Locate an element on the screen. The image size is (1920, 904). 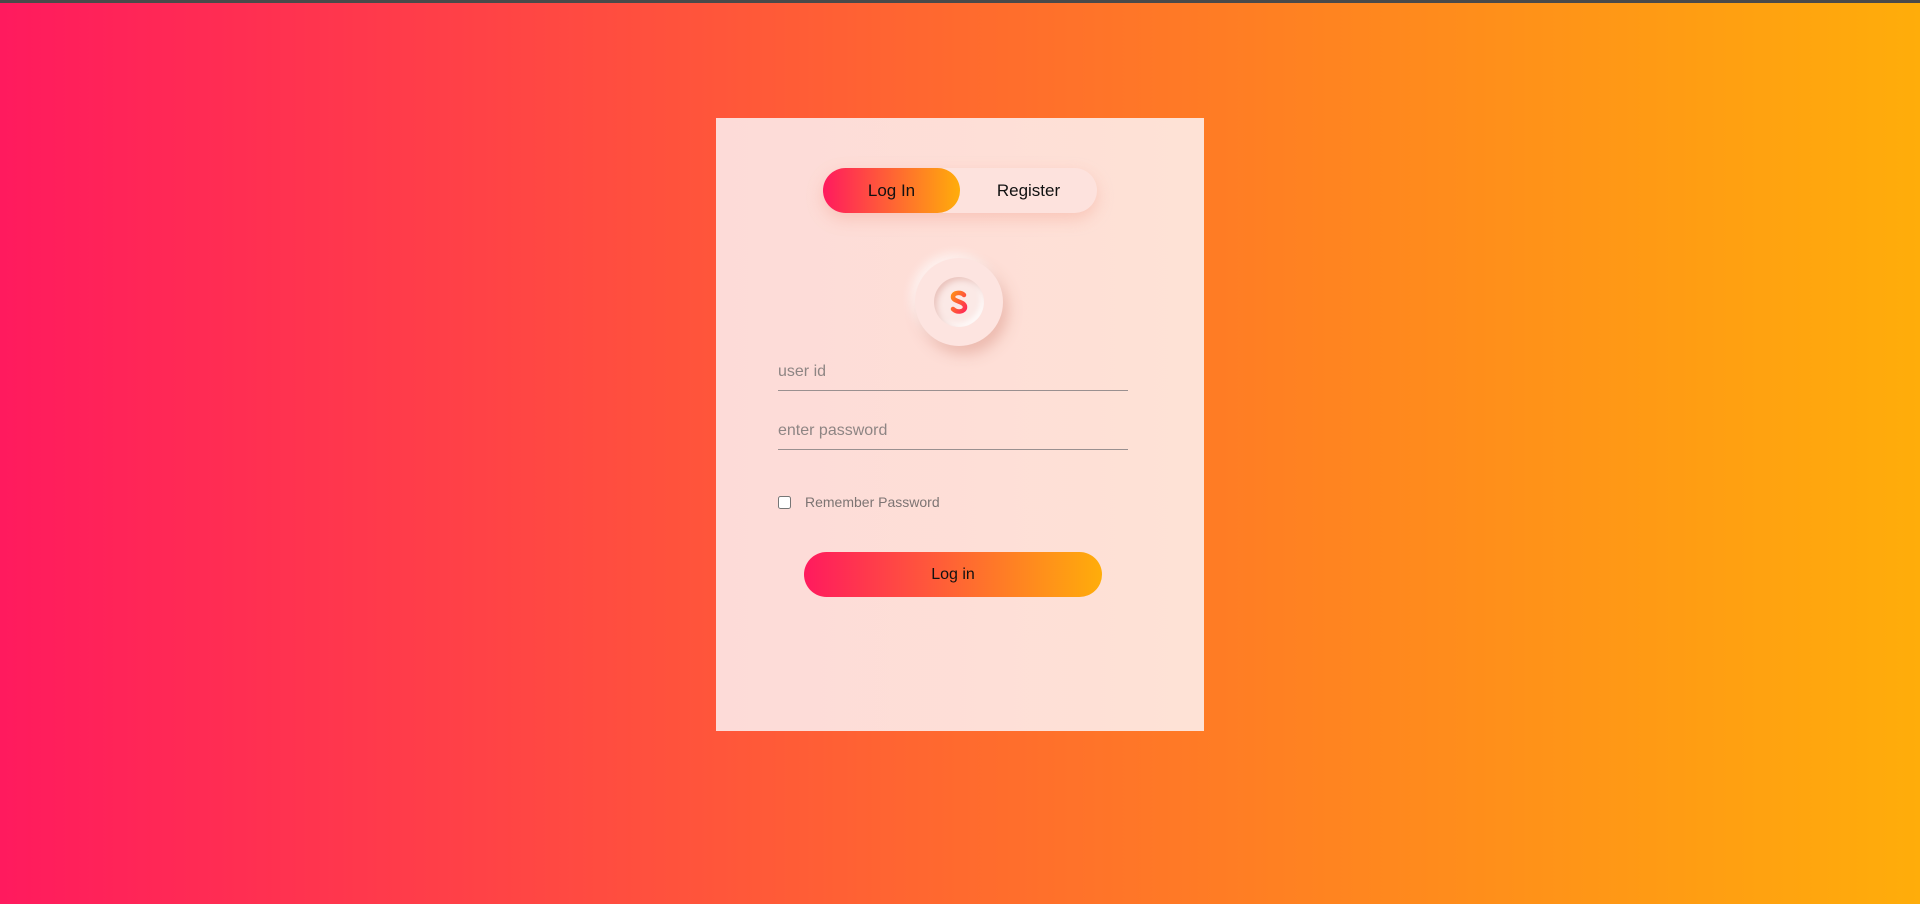
login-button: Log in is located at coordinates (953, 574).